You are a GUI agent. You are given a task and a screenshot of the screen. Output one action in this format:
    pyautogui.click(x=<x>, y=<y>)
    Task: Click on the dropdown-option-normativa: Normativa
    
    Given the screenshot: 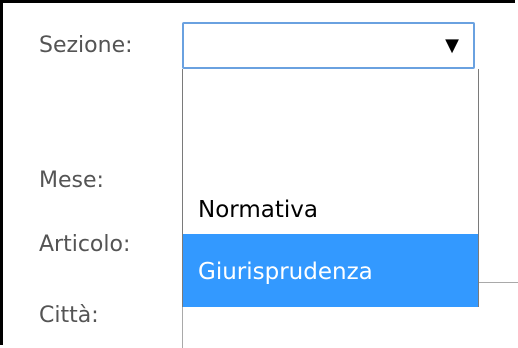 What is the action you would take?
    pyautogui.click(x=330, y=210)
    